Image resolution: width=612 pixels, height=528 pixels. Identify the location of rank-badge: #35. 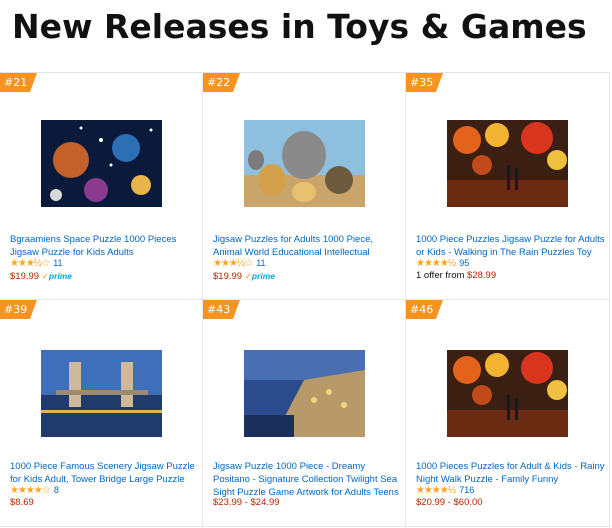
(424, 82).